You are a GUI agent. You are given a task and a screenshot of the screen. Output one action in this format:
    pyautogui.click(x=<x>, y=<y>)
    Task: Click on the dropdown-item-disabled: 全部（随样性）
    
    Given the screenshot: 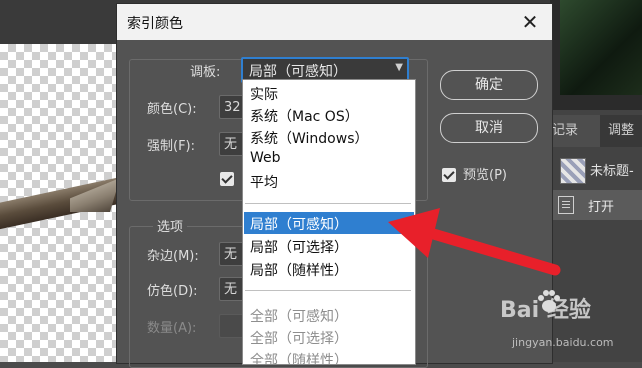 What is the action you would take?
    pyautogui.click(x=299, y=359)
    